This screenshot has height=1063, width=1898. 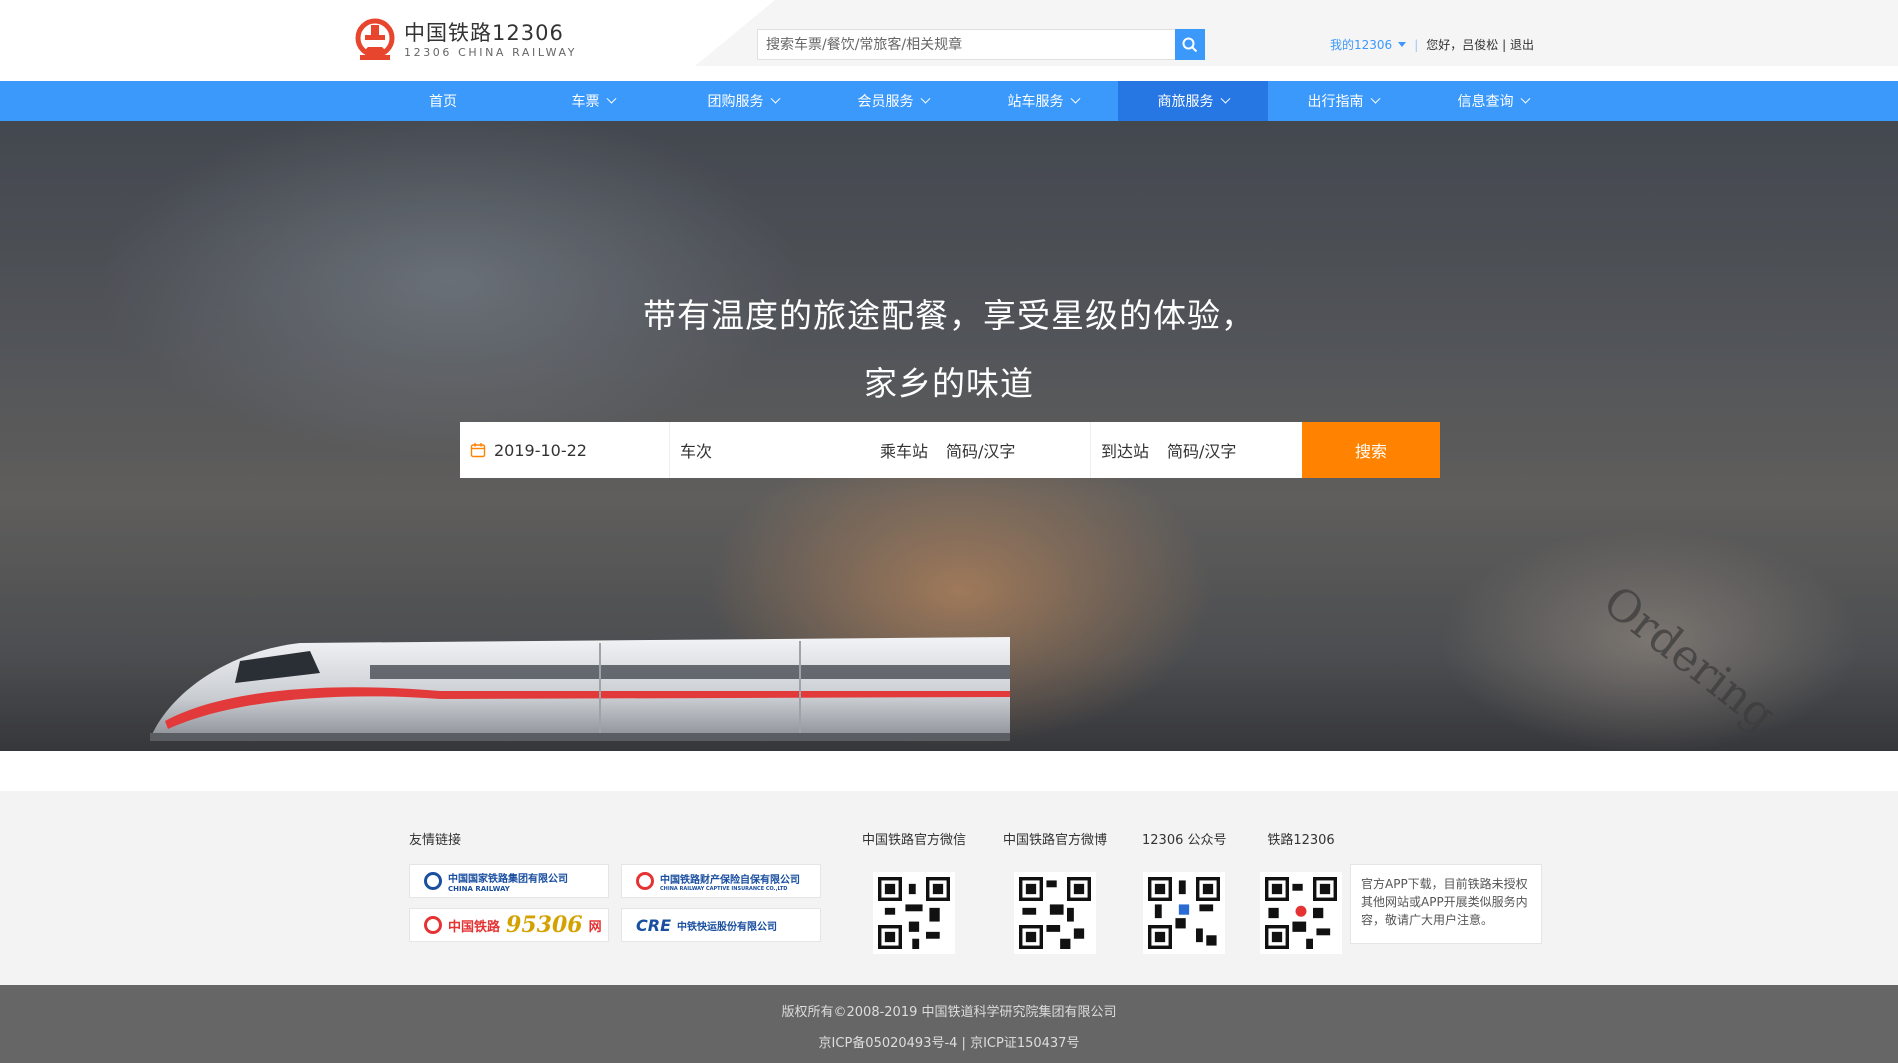 I want to click on main-nav: 首页 车票 团购服务 会员服务 站车服务 商旅服务 出行指南 信息查询, so click(x=949, y=101).